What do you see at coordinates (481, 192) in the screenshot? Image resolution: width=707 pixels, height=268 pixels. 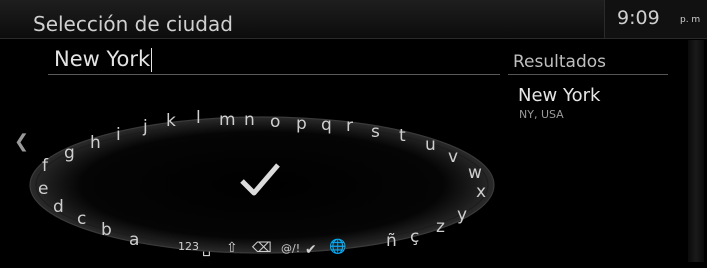 I see `key-x: x` at bounding box center [481, 192].